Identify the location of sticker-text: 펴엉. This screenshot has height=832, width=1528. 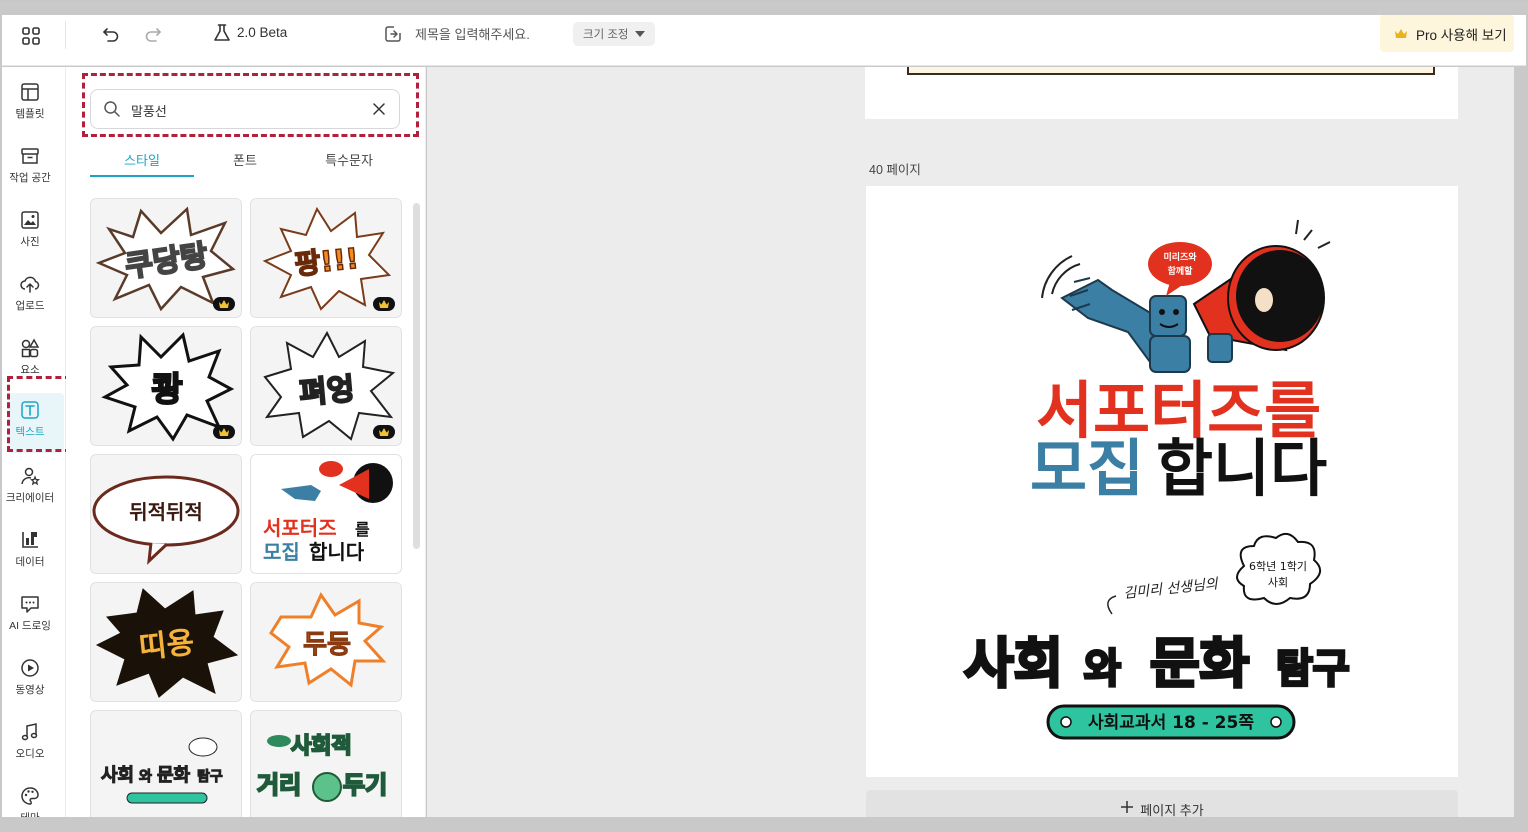
(327, 392).